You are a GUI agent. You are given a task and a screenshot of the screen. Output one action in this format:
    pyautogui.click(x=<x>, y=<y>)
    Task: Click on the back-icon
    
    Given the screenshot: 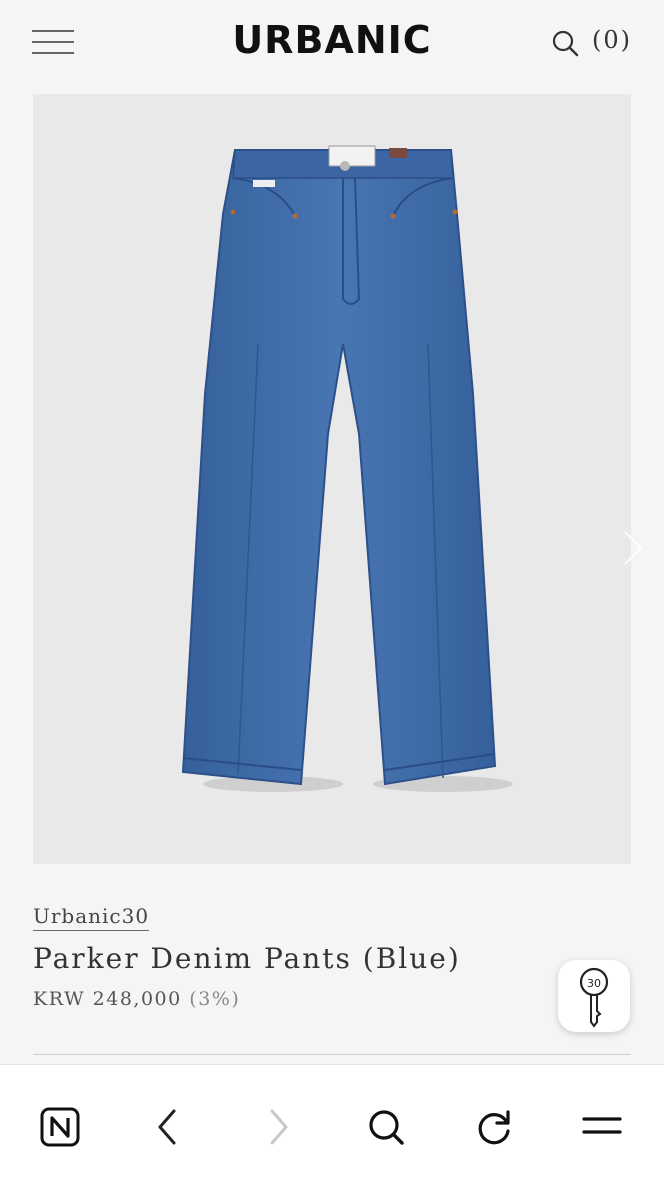 What is the action you would take?
    pyautogui.click(x=168, y=1125)
    